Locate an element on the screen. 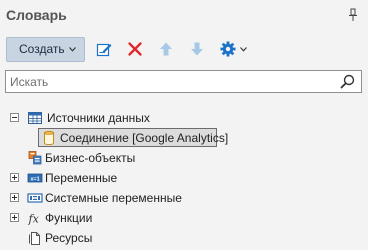  function-icon: fx is located at coordinates (34, 219).